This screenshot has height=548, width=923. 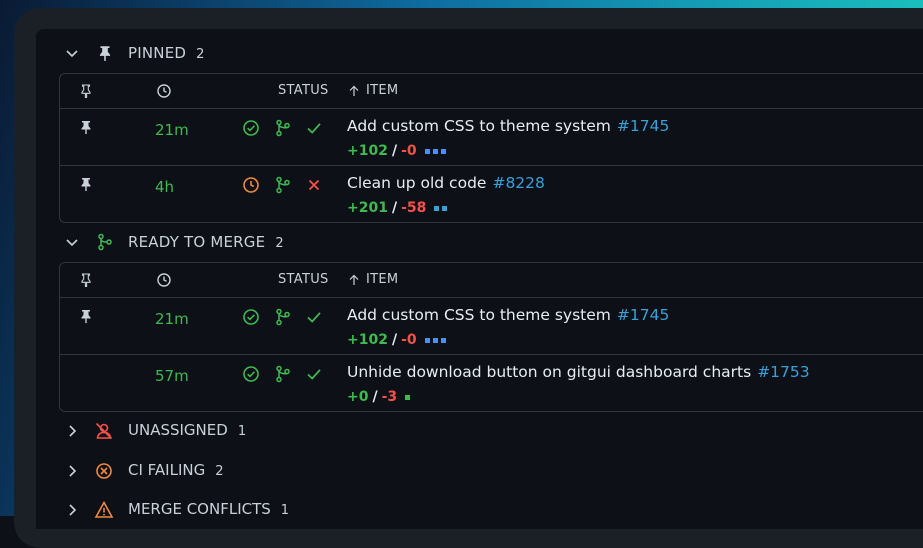 I want to click on clock-pending-icon, so click(x=251, y=185).